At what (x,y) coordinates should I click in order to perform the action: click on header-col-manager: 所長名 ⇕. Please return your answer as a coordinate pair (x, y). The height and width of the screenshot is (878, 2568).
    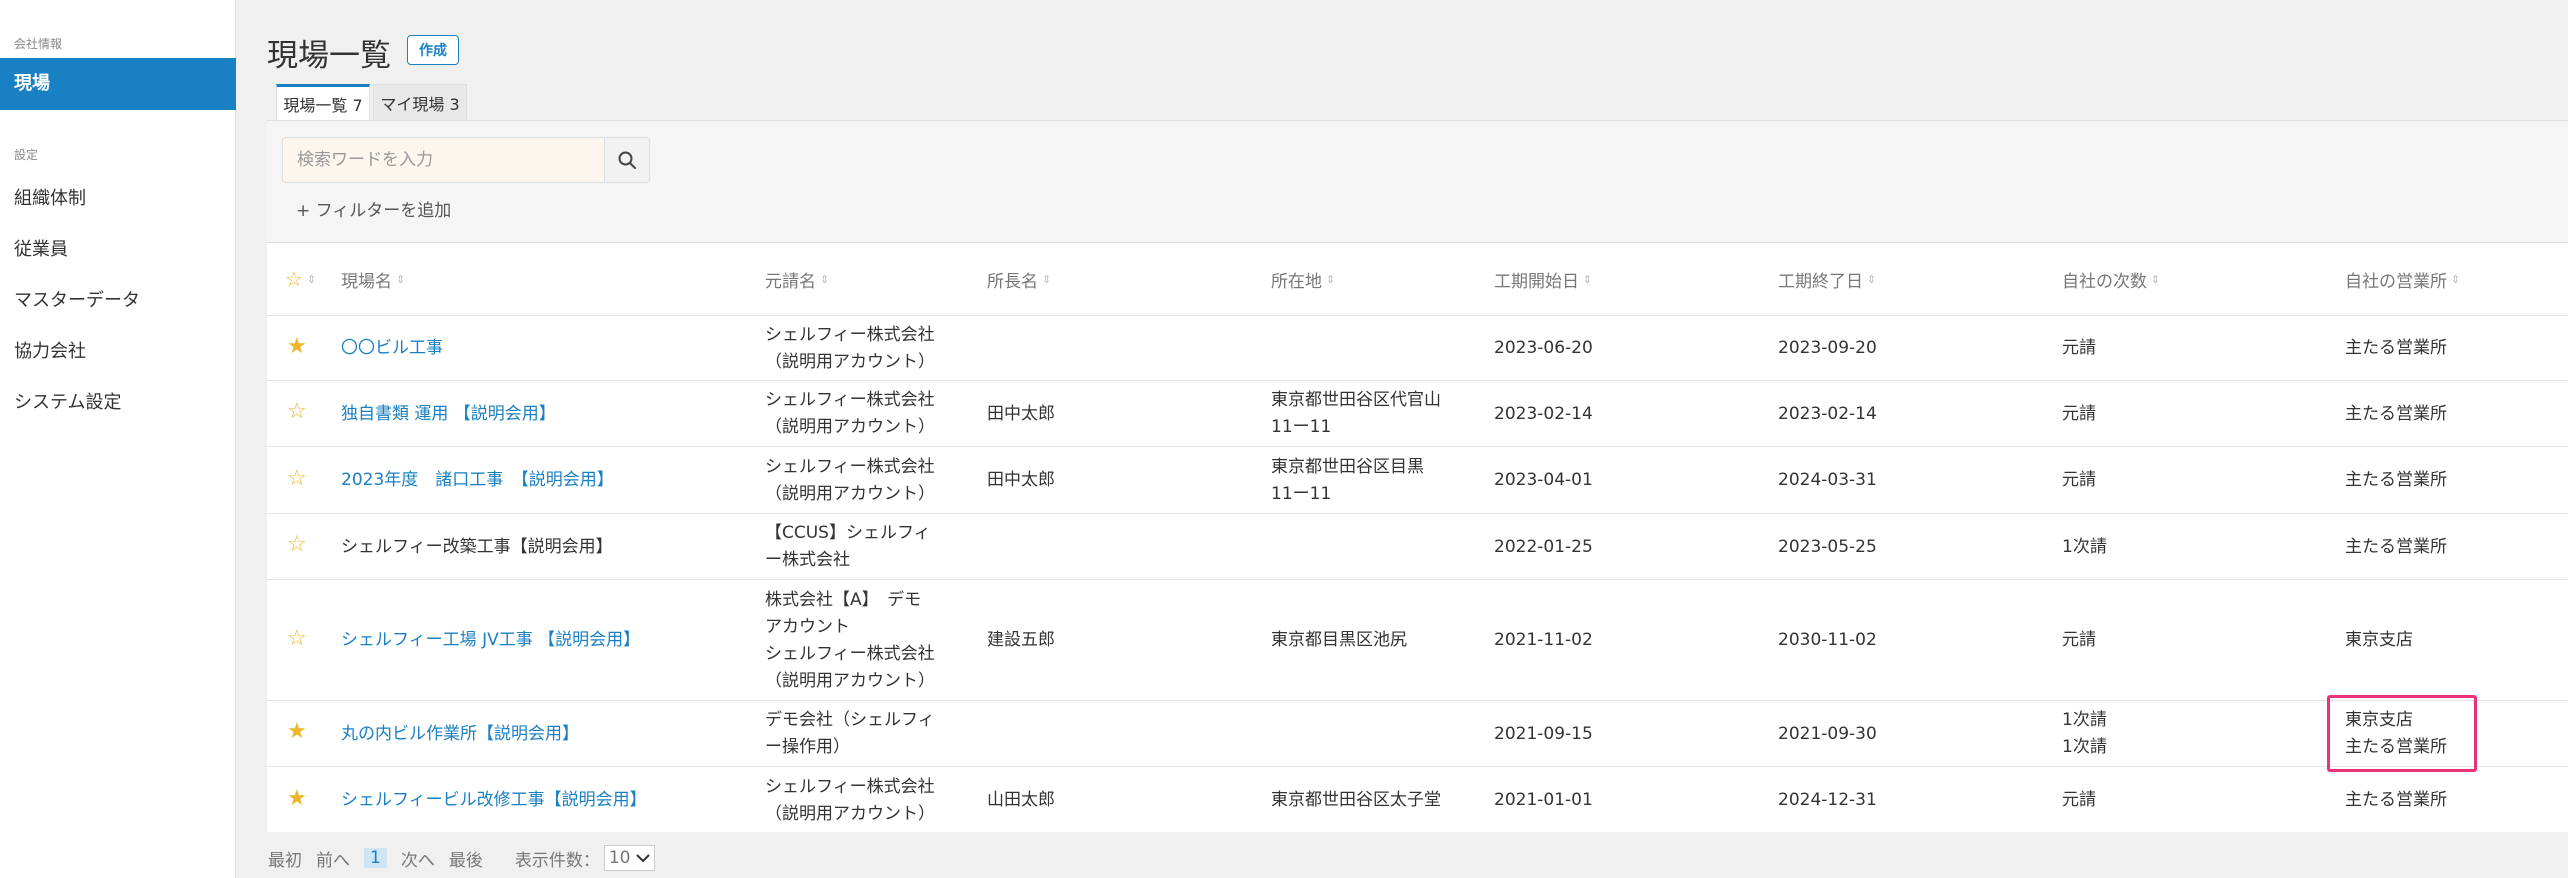
    Looking at the image, I should click on (1019, 279).